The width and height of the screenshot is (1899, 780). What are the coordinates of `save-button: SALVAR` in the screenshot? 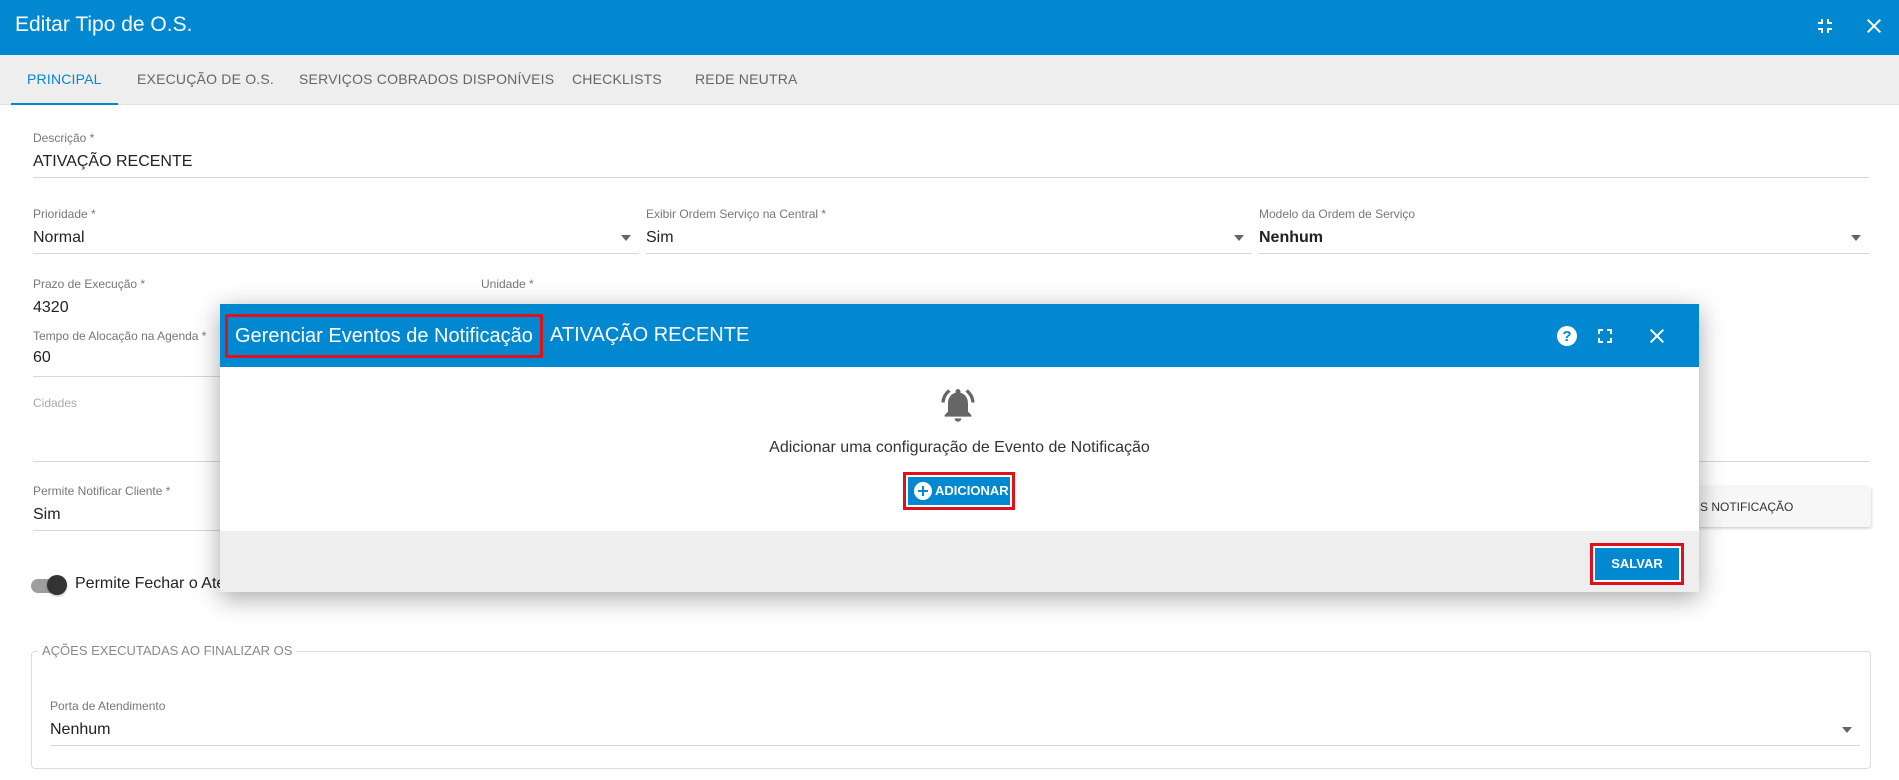 It's located at (1637, 564).